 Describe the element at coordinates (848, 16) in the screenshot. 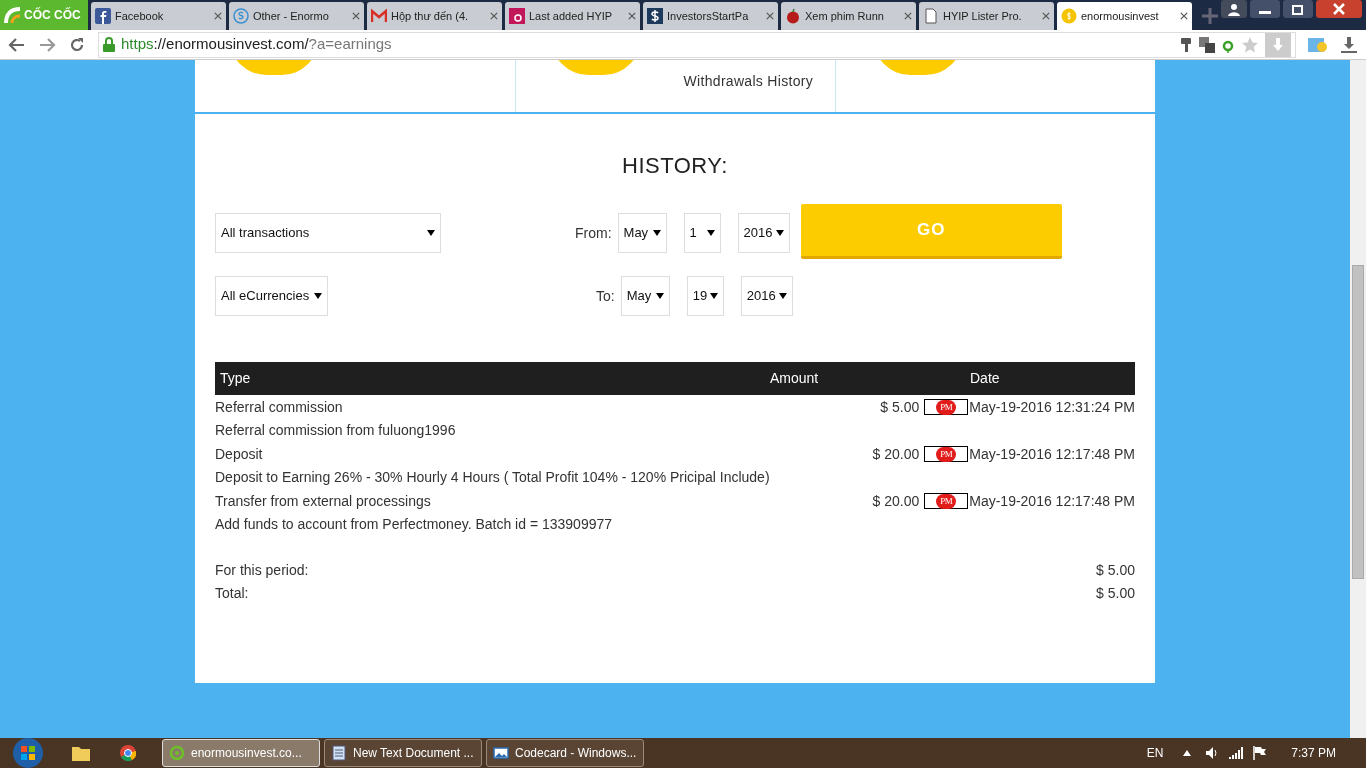

I see `browser-tab: Xem phim Runn` at that location.